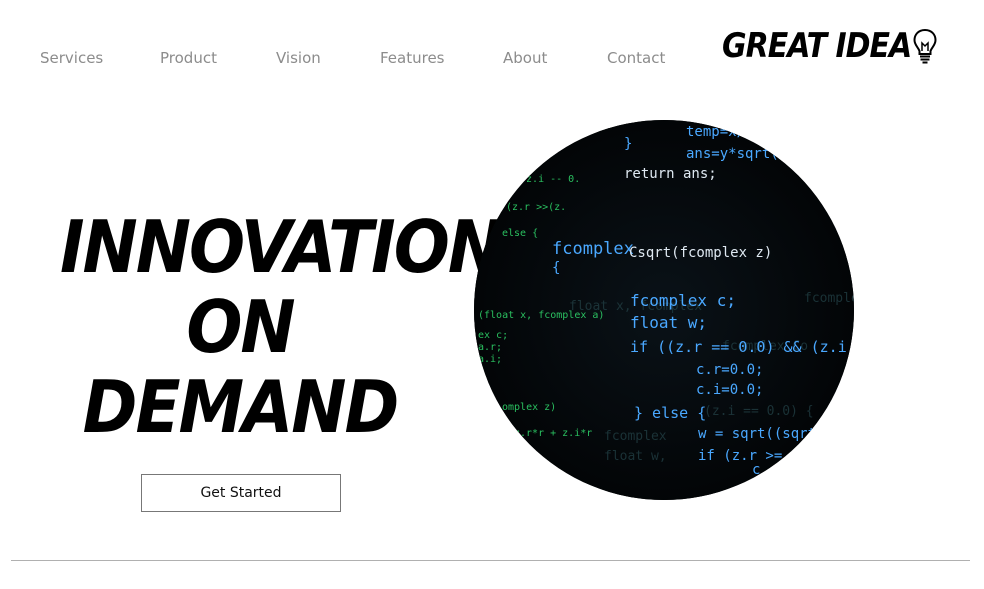 The width and height of the screenshot is (984, 589). Describe the element at coordinates (188, 58) in the screenshot. I see `nav-link-product: Product` at that location.